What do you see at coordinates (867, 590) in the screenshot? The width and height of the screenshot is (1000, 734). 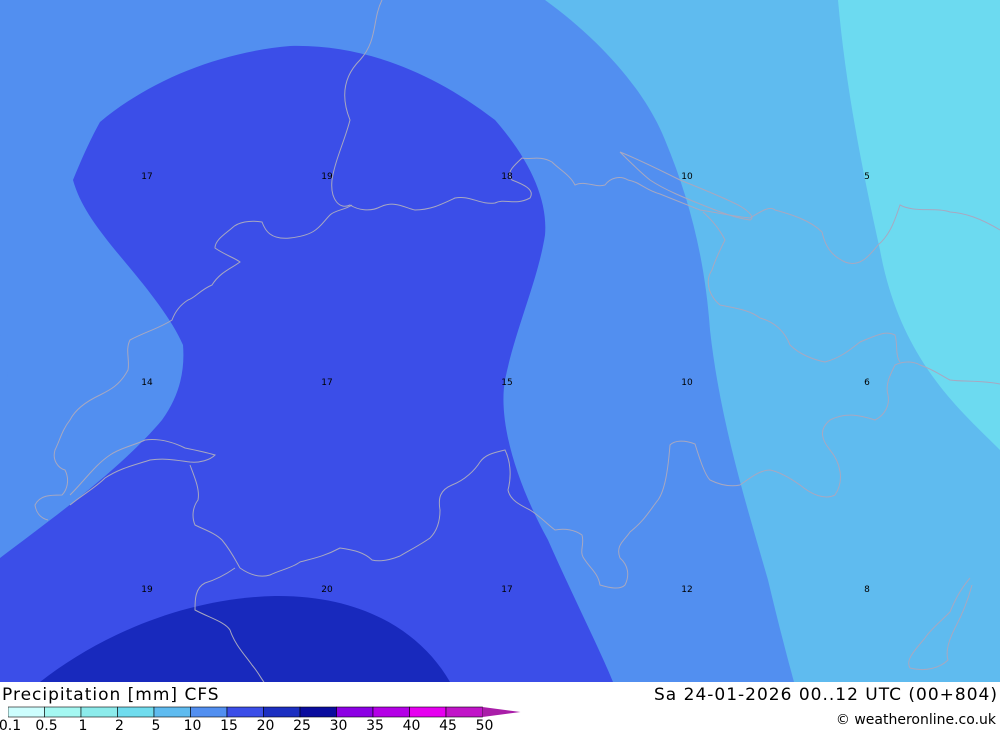 I see `map-value: 8` at bounding box center [867, 590].